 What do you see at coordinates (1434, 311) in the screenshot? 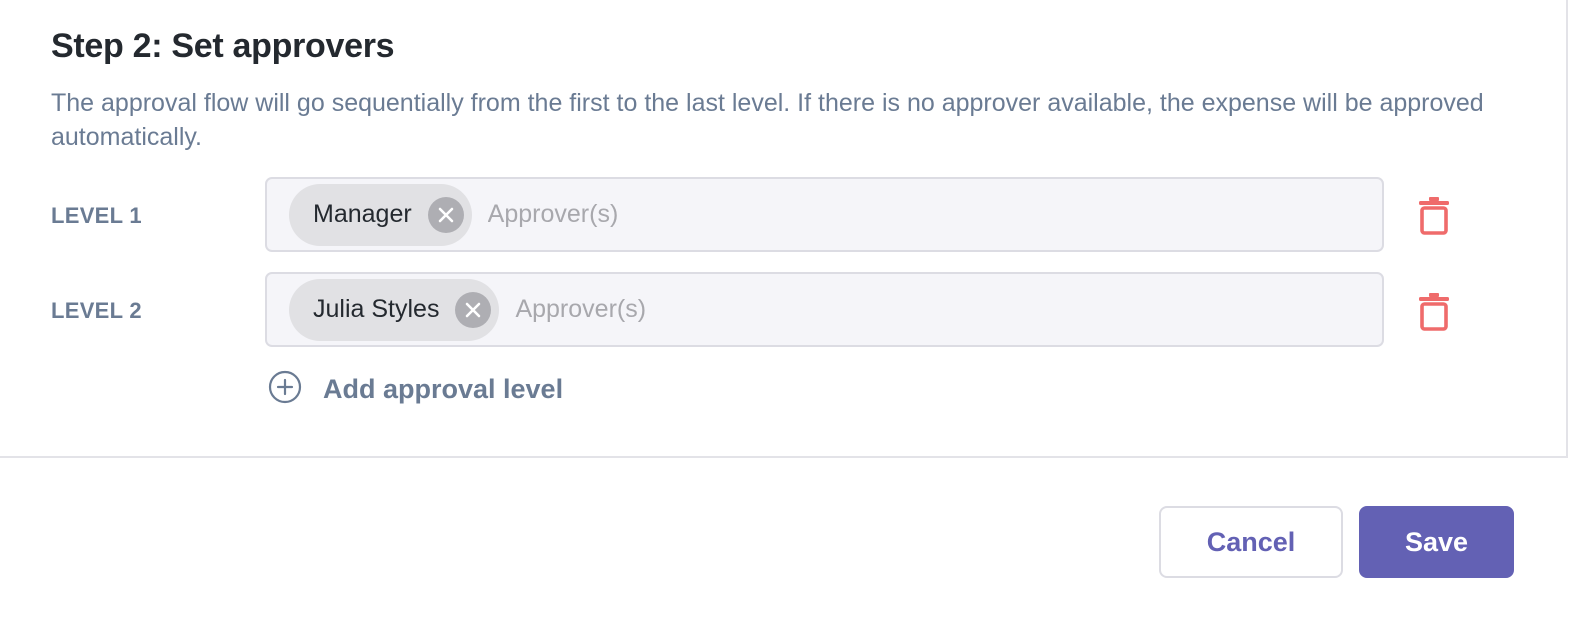
I see `delete-level-2-icon` at bounding box center [1434, 311].